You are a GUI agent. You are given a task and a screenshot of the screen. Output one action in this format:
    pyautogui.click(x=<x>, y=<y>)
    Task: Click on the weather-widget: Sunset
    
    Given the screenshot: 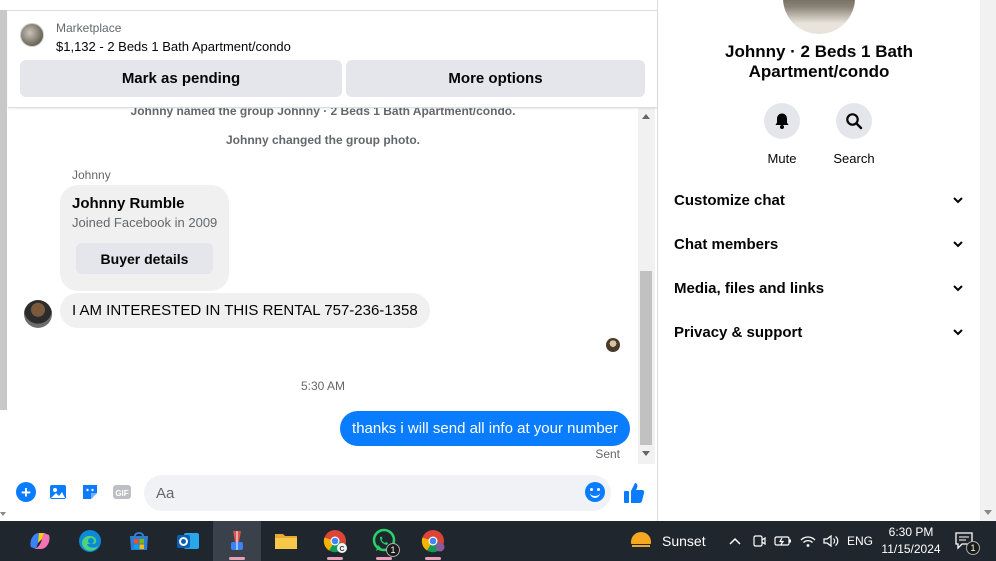 What is the action you would take?
    pyautogui.click(x=667, y=541)
    